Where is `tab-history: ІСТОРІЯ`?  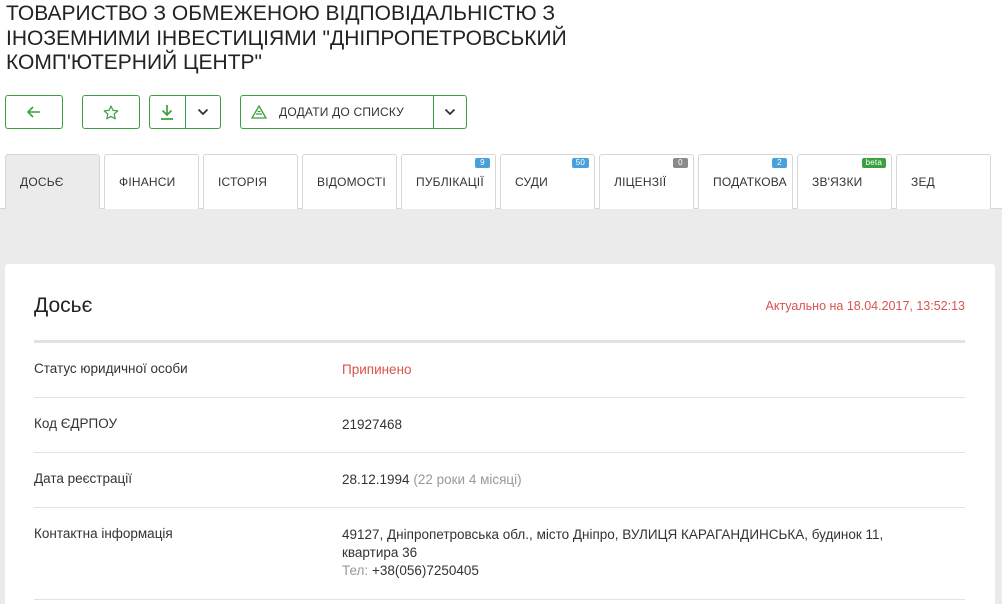
tab-history: ІСТОРІЯ is located at coordinates (250, 181).